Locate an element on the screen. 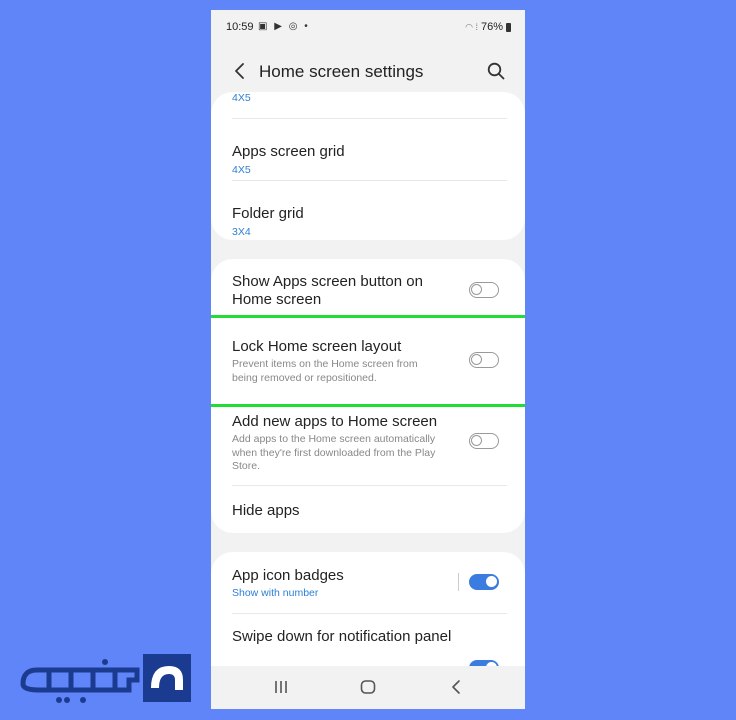 This screenshot has height=720, width=736. app-bar: Home screen settings is located at coordinates (368, 71).